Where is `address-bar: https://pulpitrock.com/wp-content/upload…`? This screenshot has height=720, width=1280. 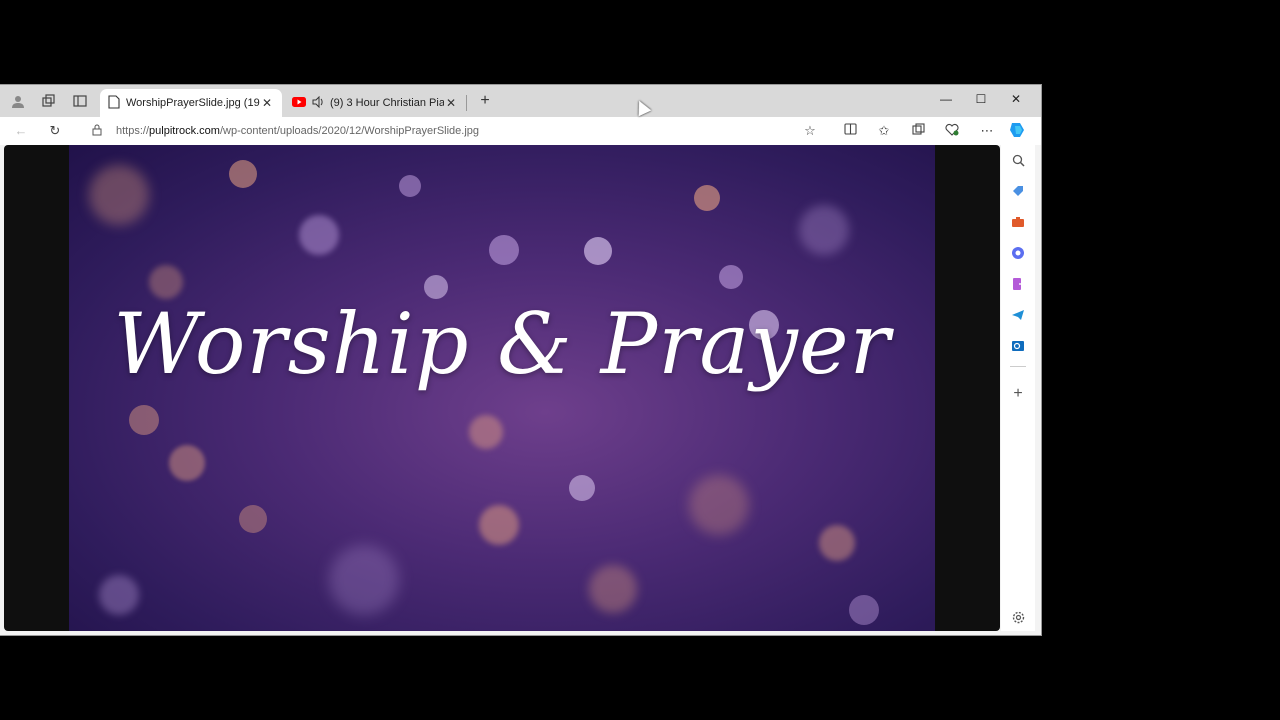
address-bar: https://pulpitrock.com/wp-content/upload… is located at coordinates (454, 131).